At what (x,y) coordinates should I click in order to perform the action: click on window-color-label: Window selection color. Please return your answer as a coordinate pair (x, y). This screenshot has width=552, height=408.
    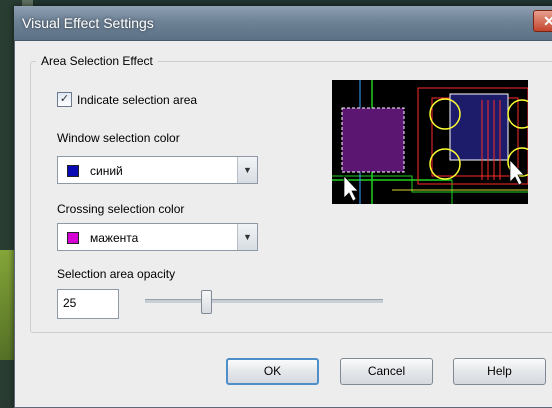
    Looking at the image, I should click on (118, 138).